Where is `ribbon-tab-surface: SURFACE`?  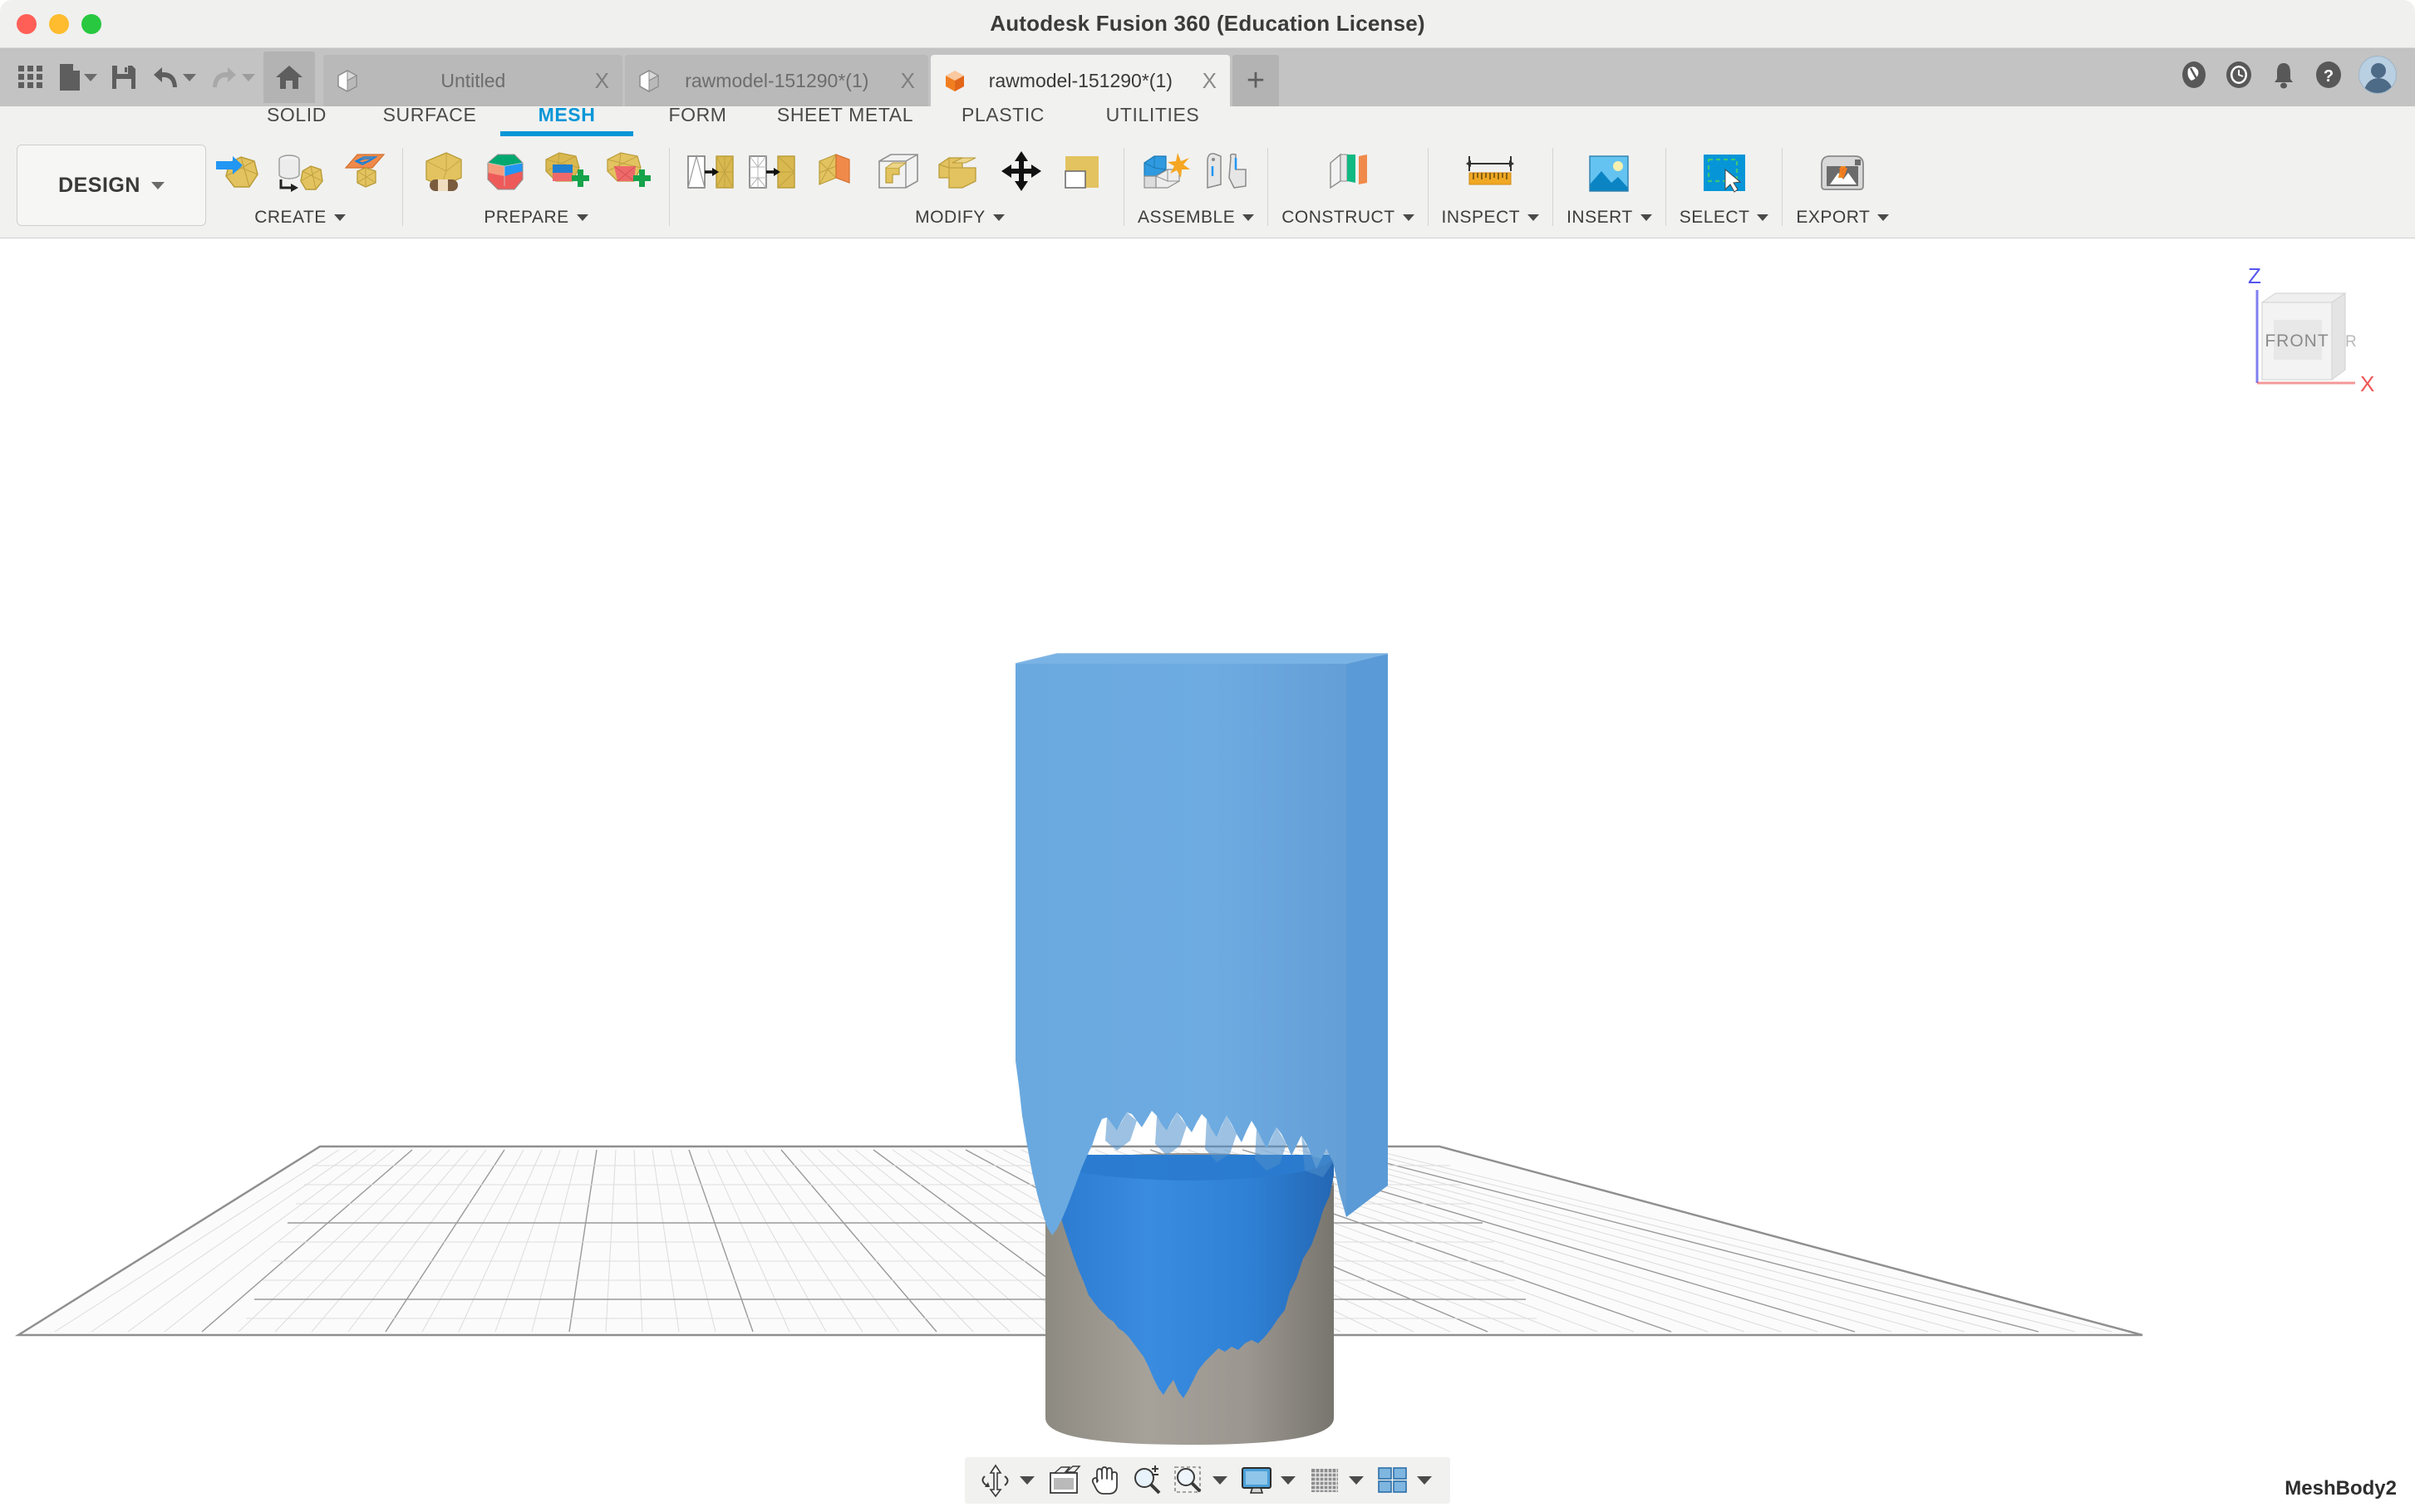
ribbon-tab-surface: SURFACE is located at coordinates (429, 122).